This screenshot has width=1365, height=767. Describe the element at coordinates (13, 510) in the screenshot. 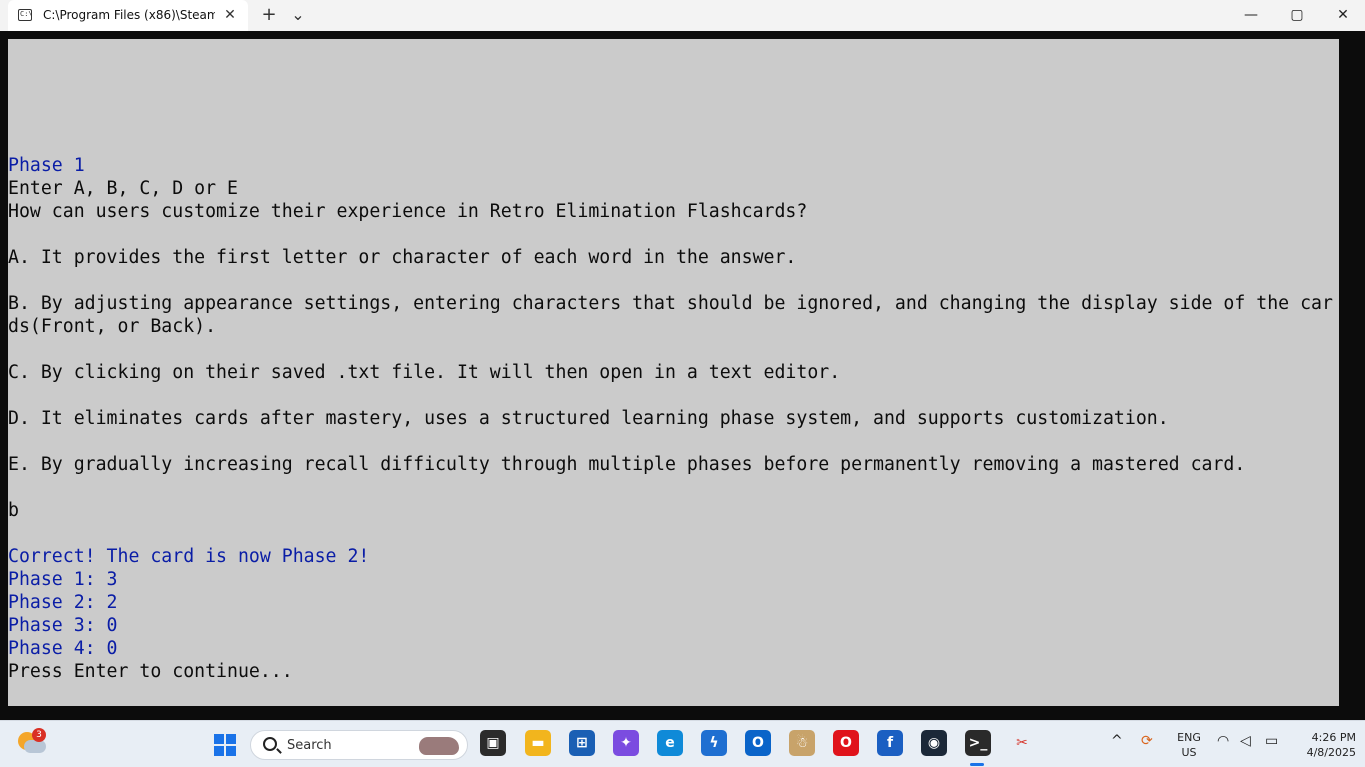

I see `console-line: b` at that location.